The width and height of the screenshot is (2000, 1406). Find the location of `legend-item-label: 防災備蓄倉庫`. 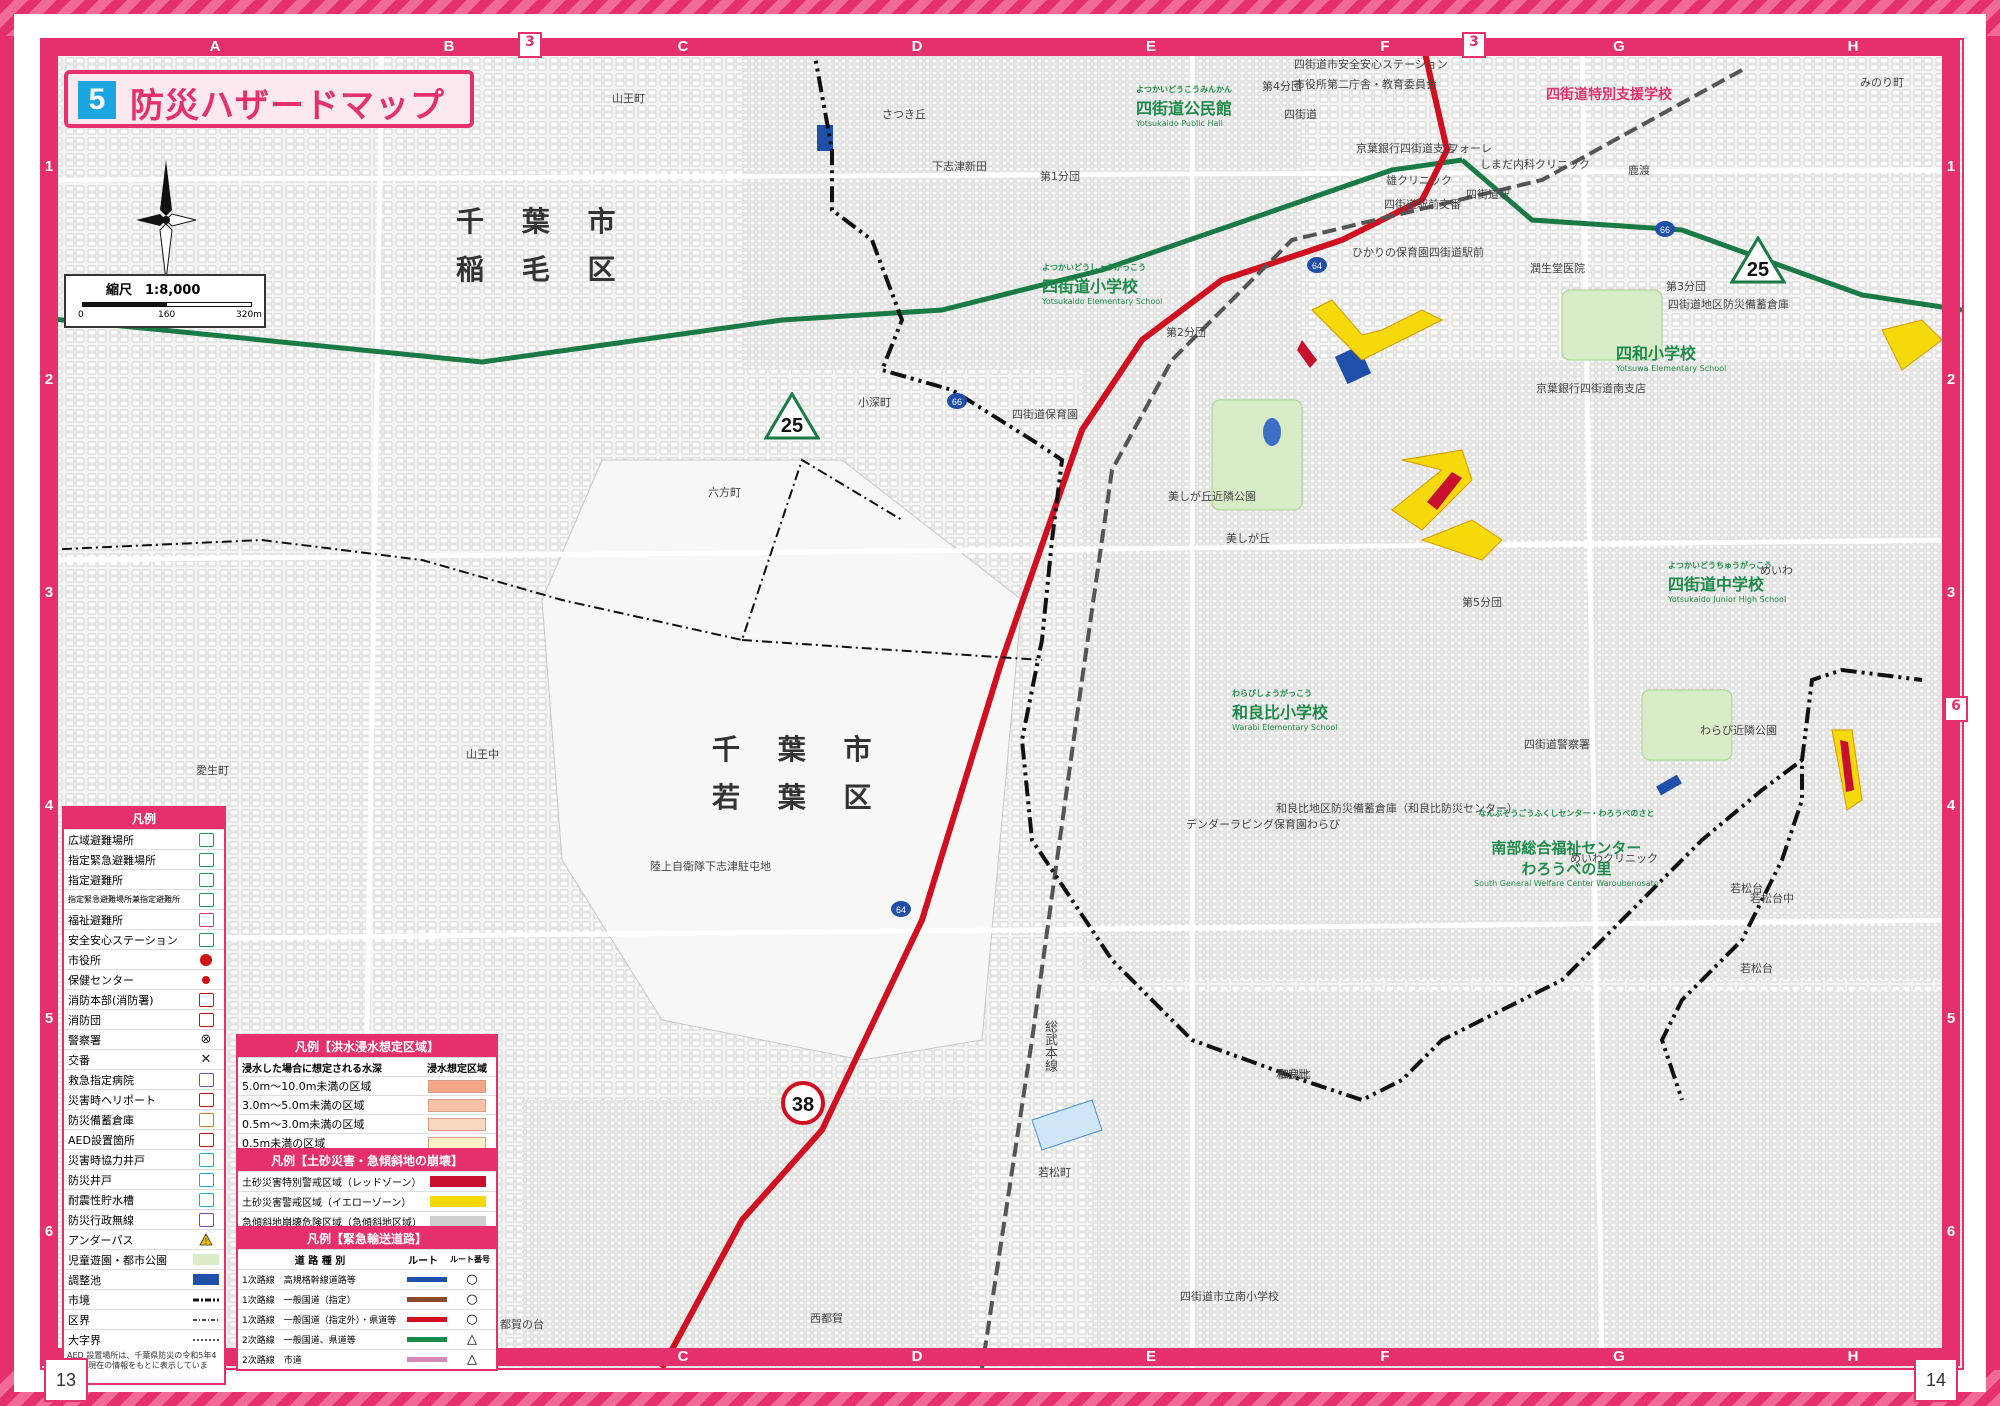

legend-item-label: 防災備蓄倉庫 is located at coordinates (101, 1120).